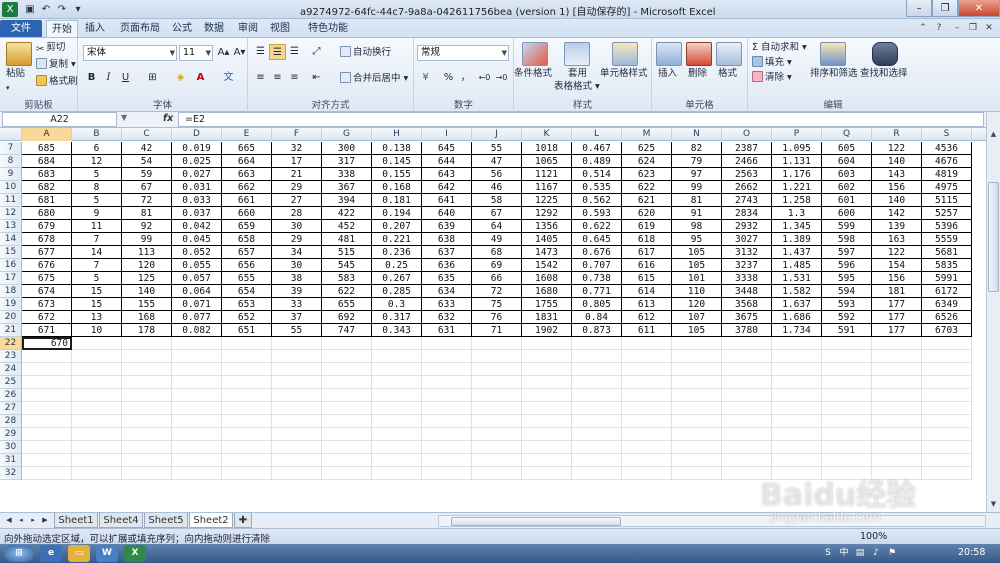  Describe the element at coordinates (447, 226) in the screenshot. I see `table-cell: 639` at that location.